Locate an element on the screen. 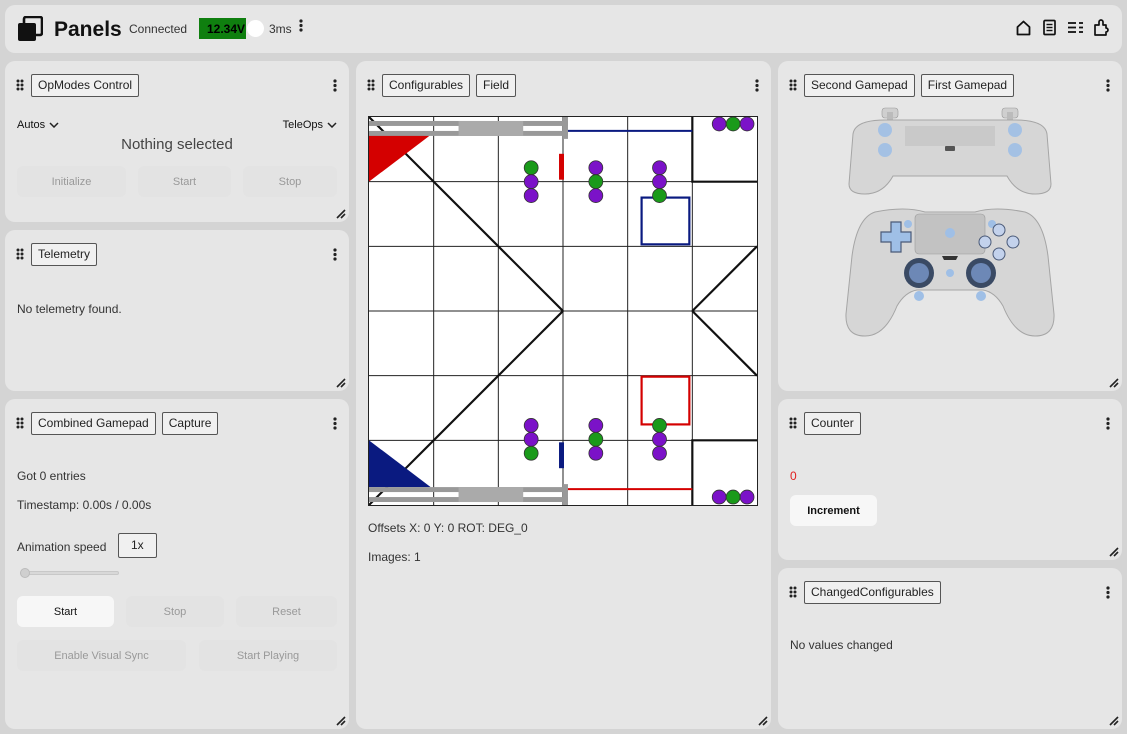  entries-count: Got 0 entries is located at coordinates (51, 476).